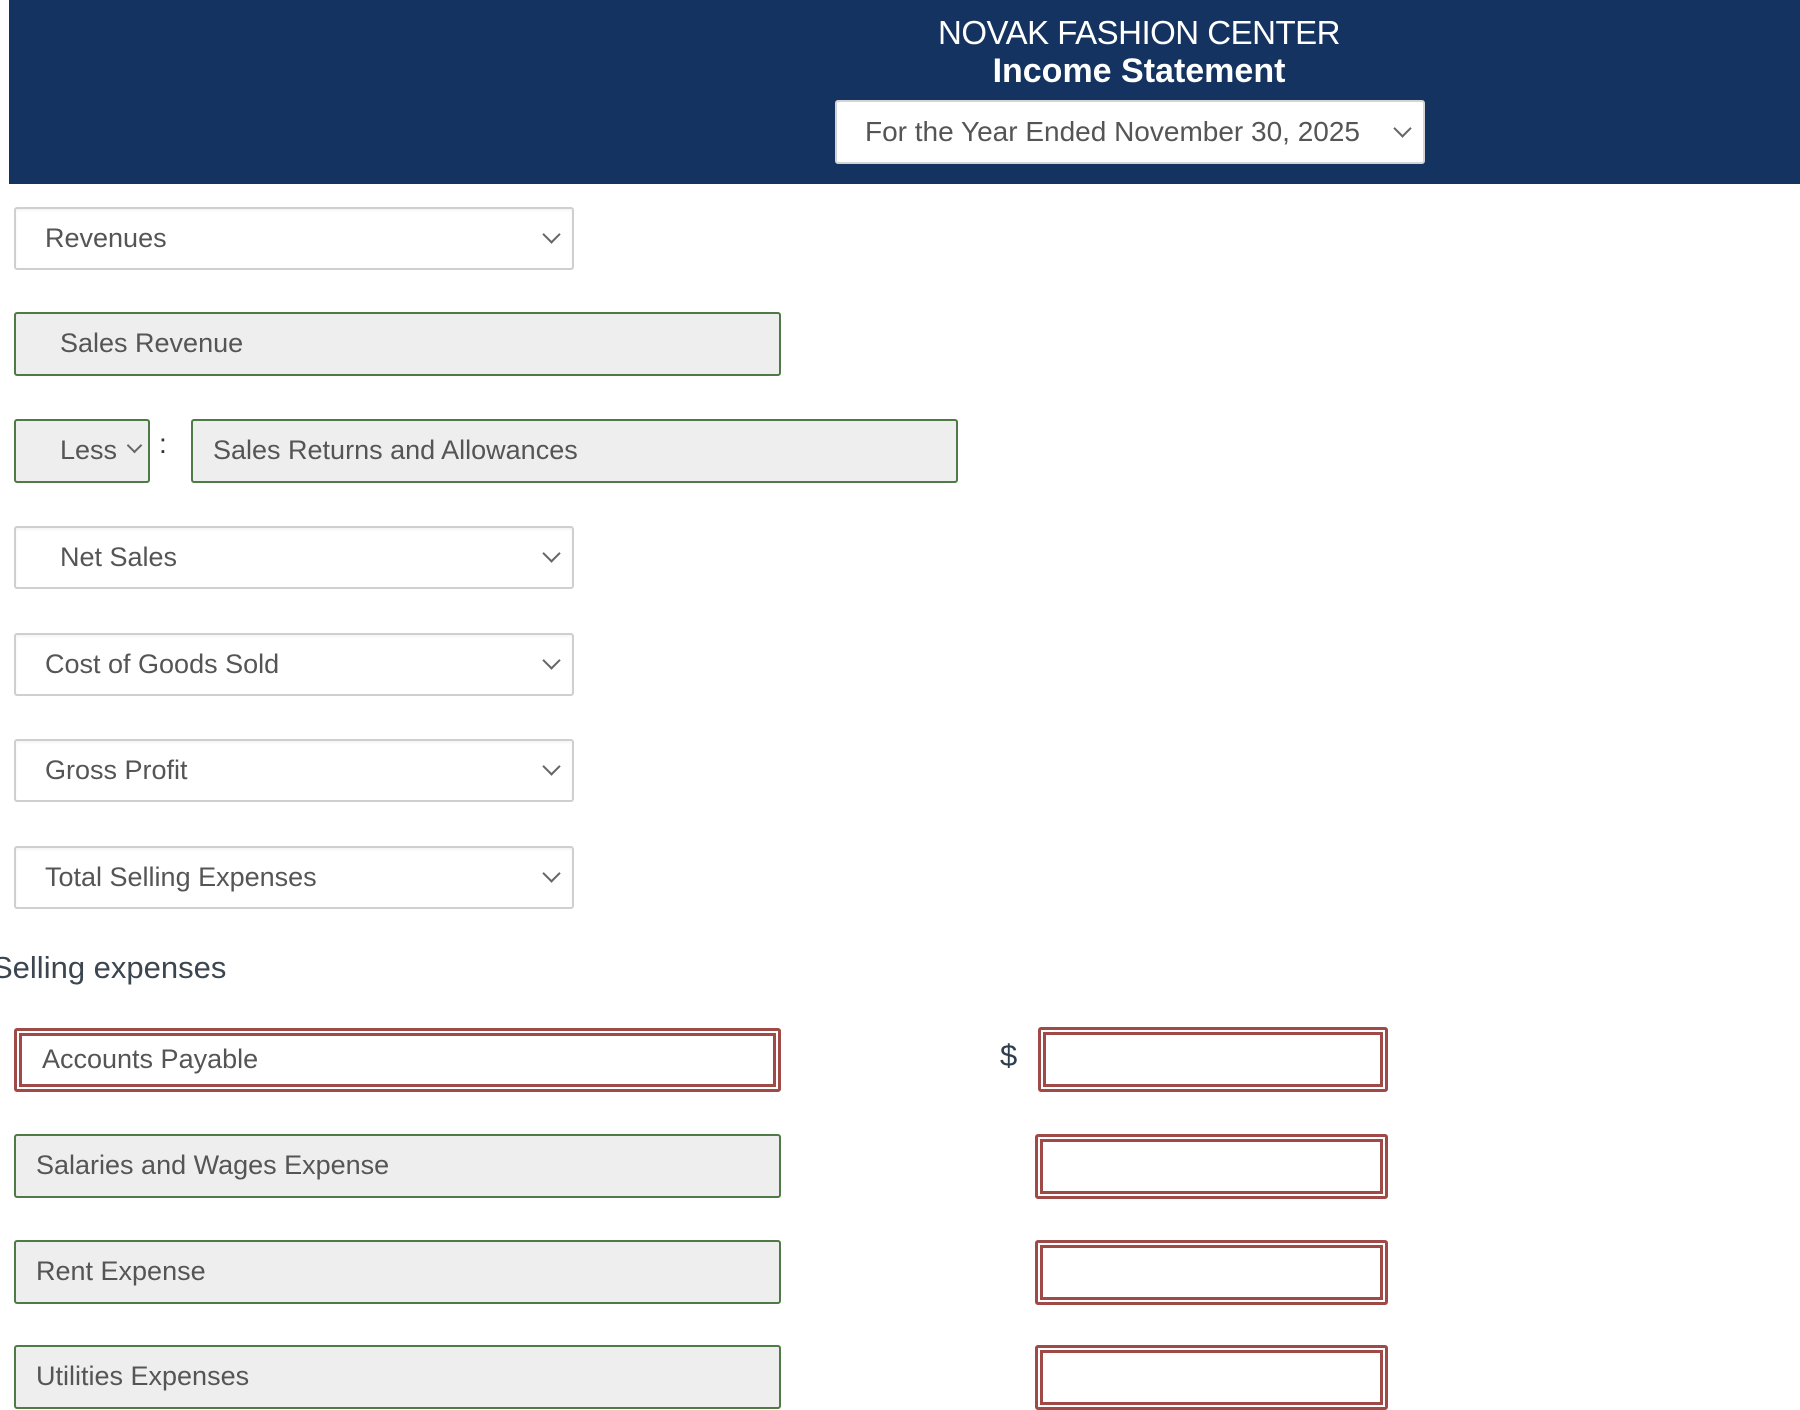  I want to click on less-select: Less, so click(82, 451).